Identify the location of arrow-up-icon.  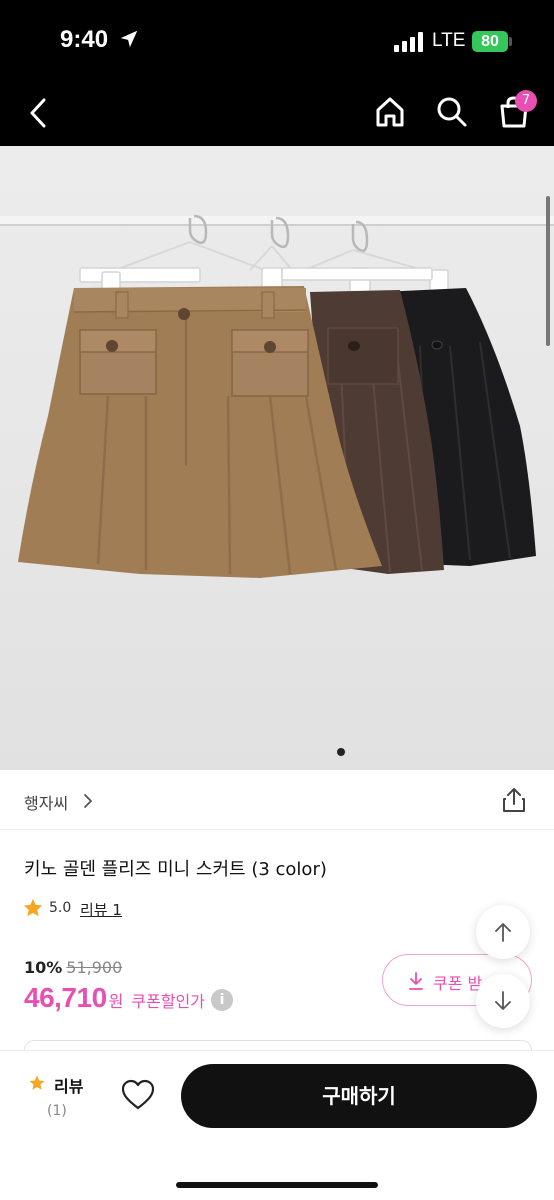
(503, 932).